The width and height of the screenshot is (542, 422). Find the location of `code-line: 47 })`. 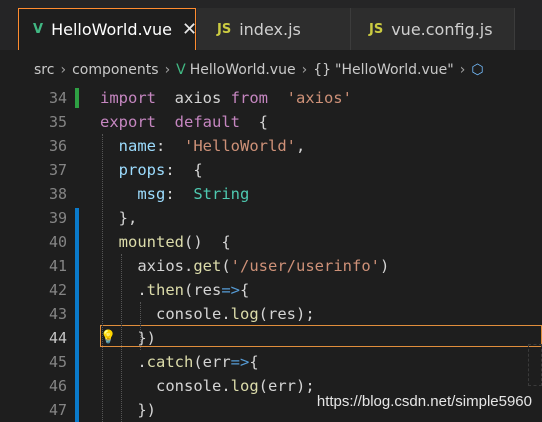

code-line: 47 }) is located at coordinates (271, 410).